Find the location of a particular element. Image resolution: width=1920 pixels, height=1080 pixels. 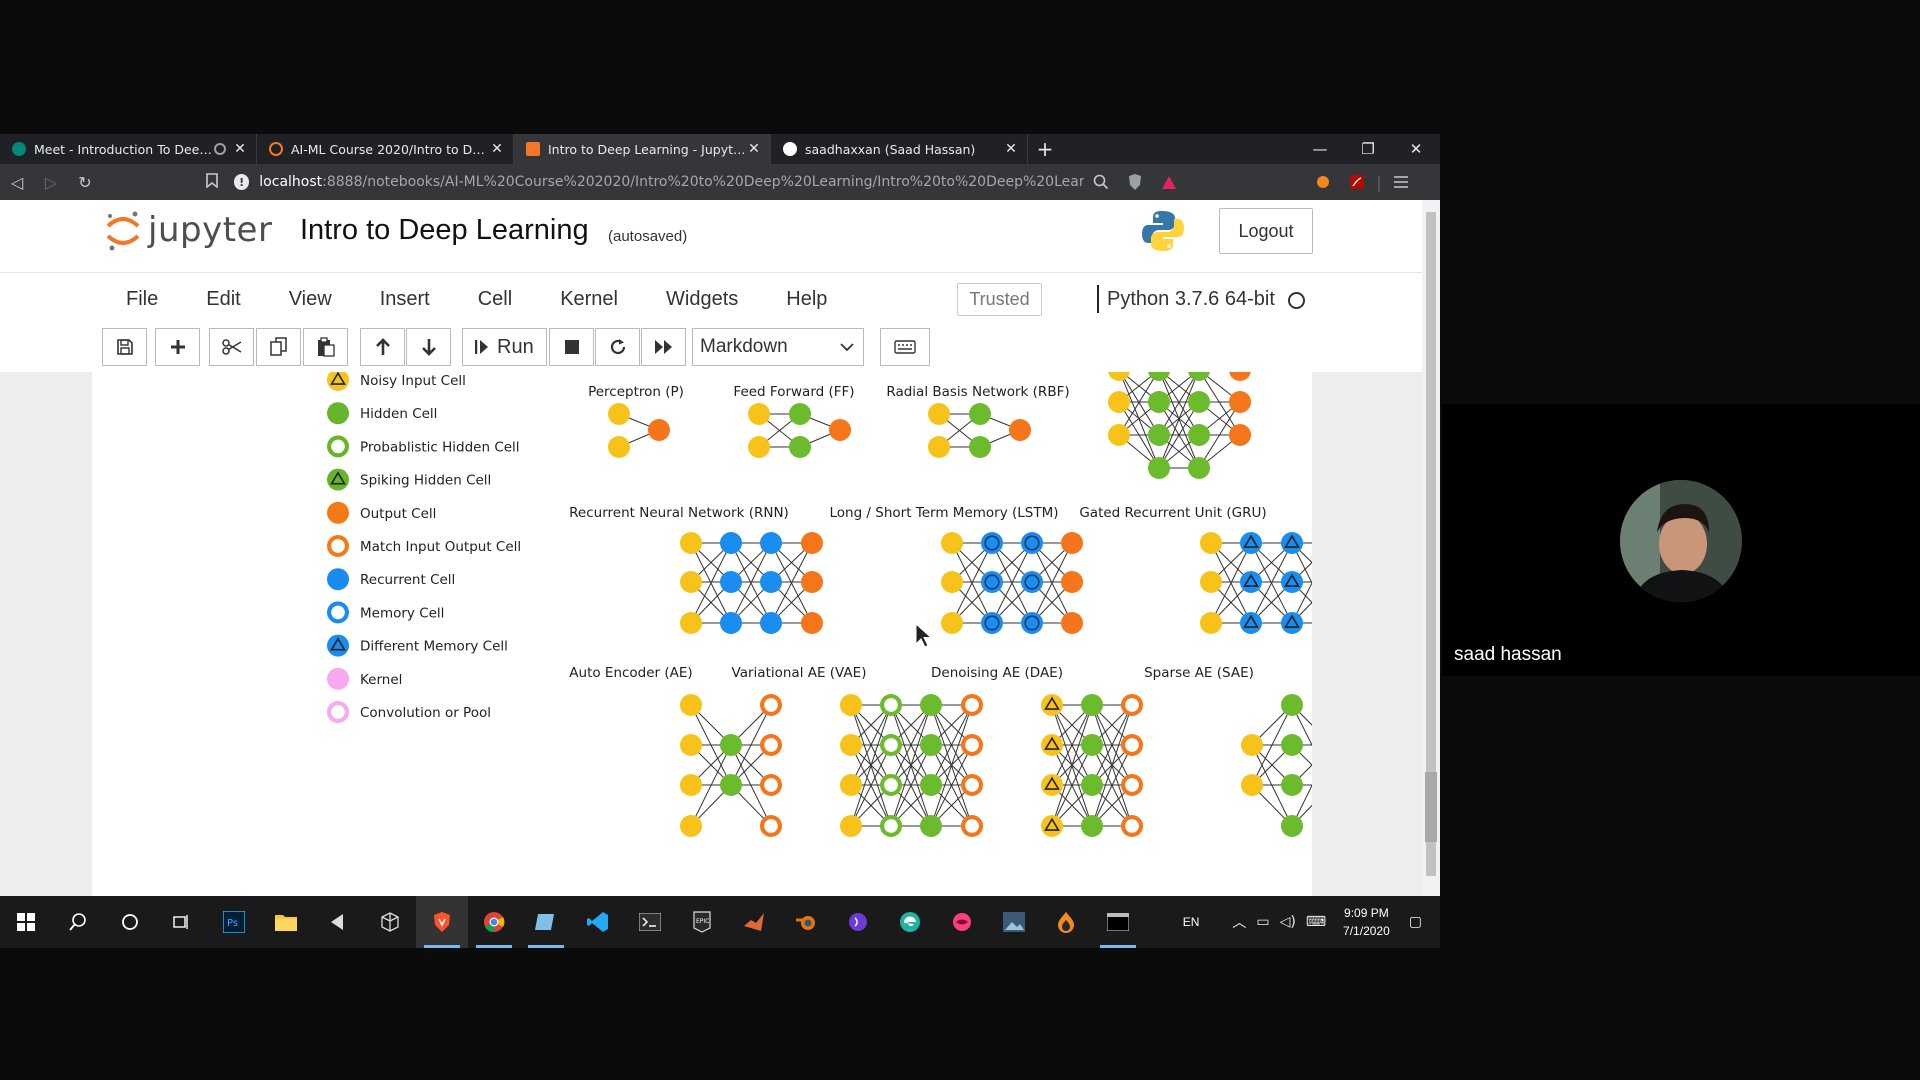

cut-cell-button is located at coordinates (231, 347).